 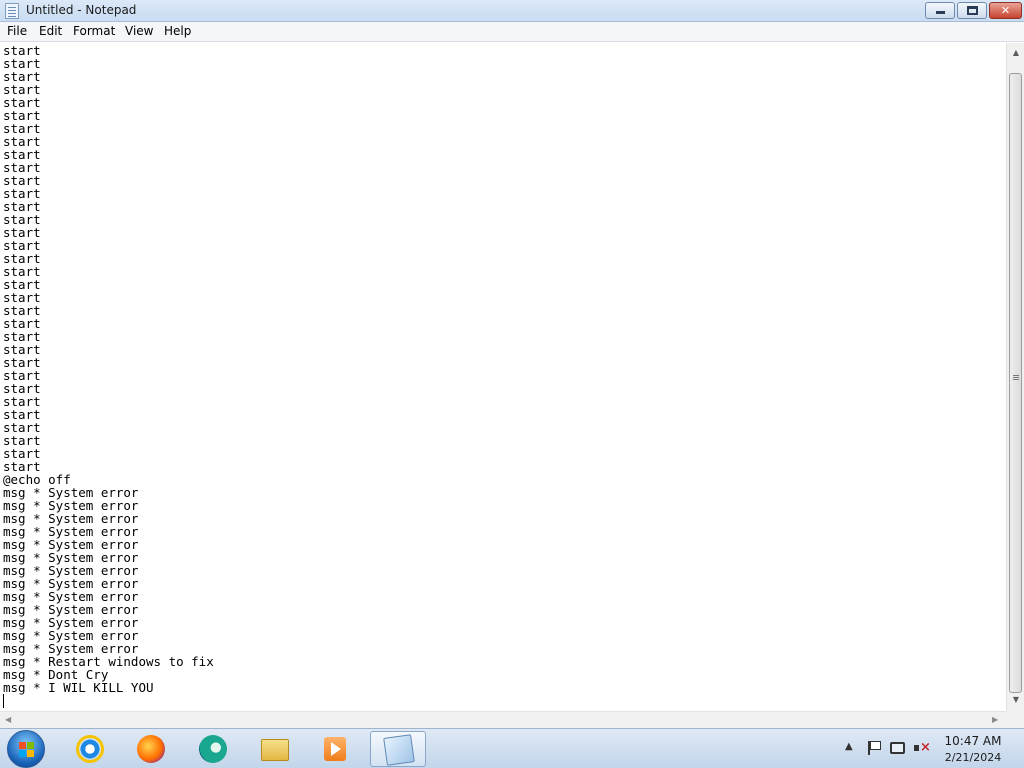 I want to click on taskbar-notepad, so click(x=398, y=749).